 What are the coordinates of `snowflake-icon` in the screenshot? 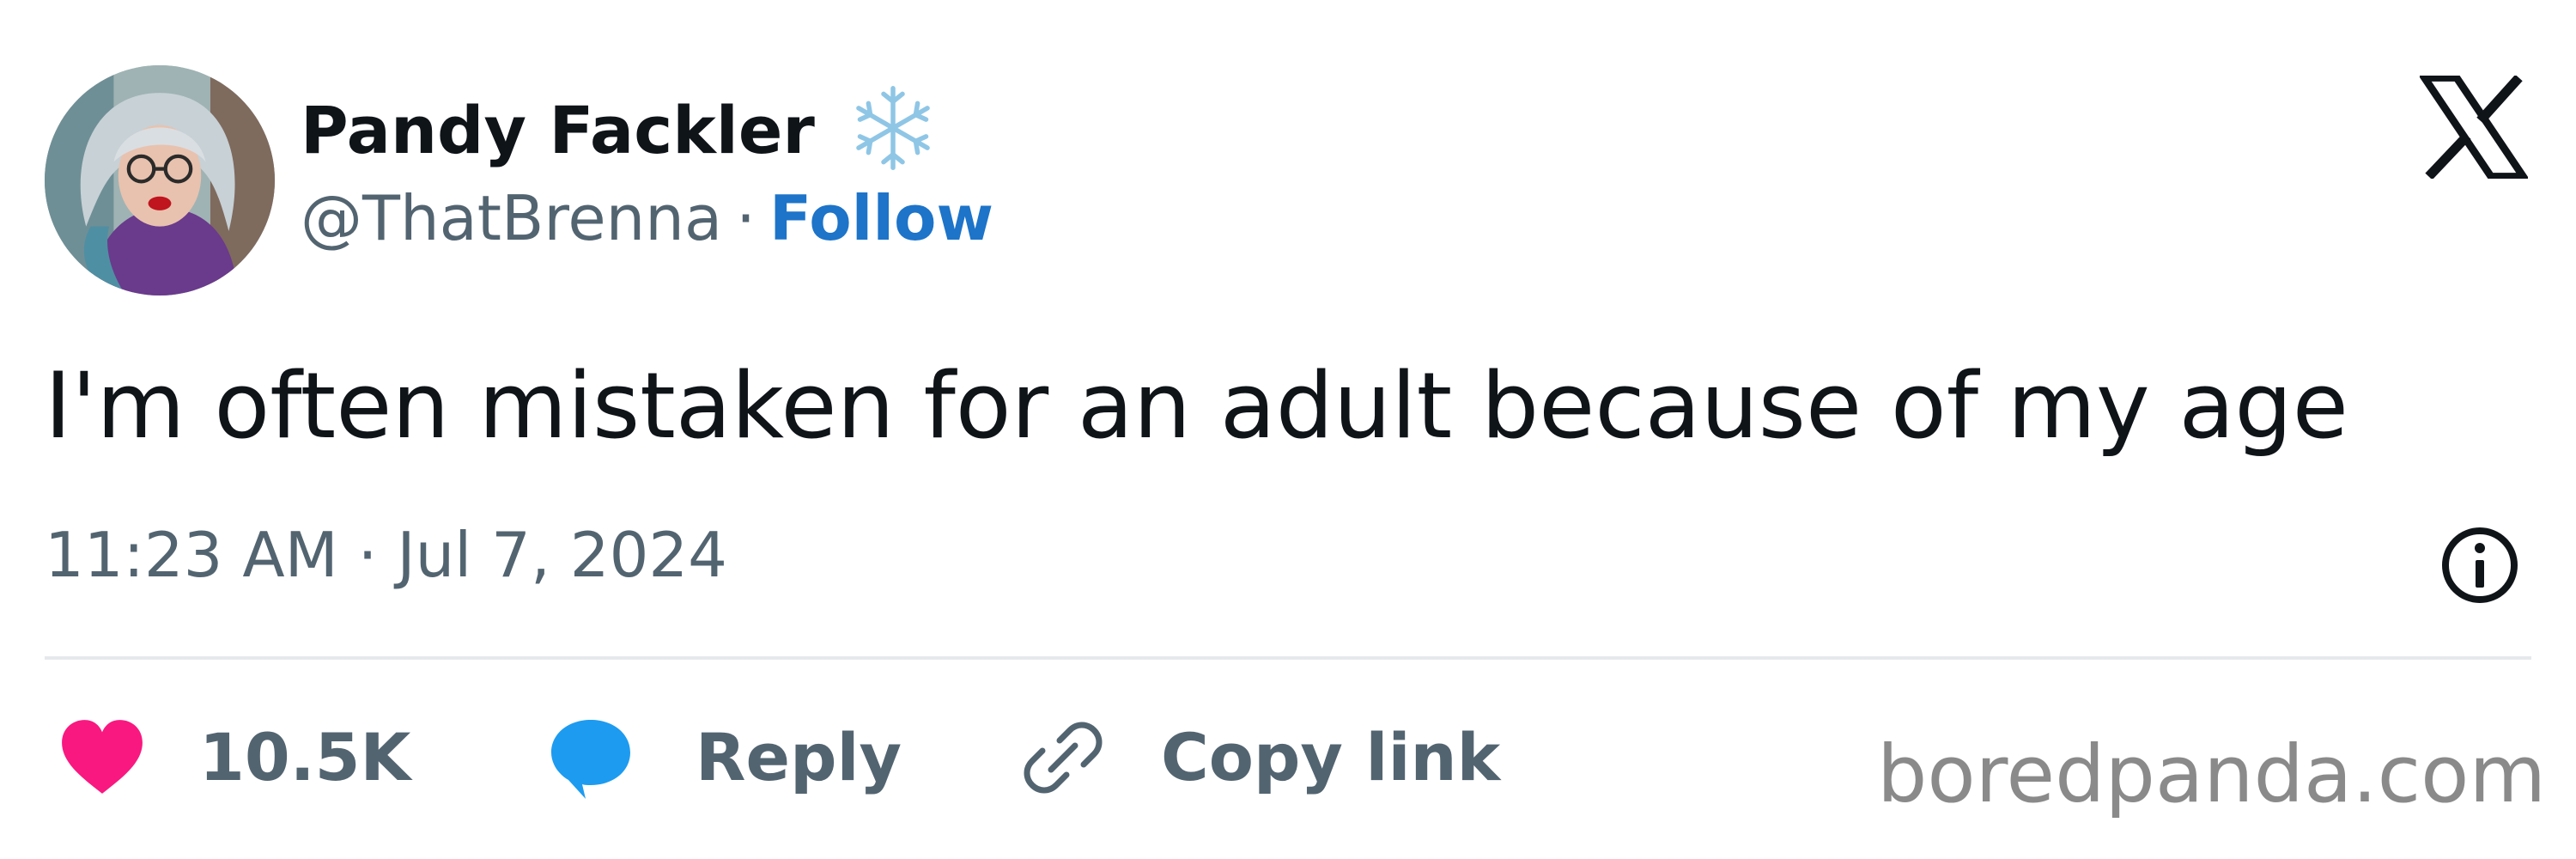 It's located at (893, 128).